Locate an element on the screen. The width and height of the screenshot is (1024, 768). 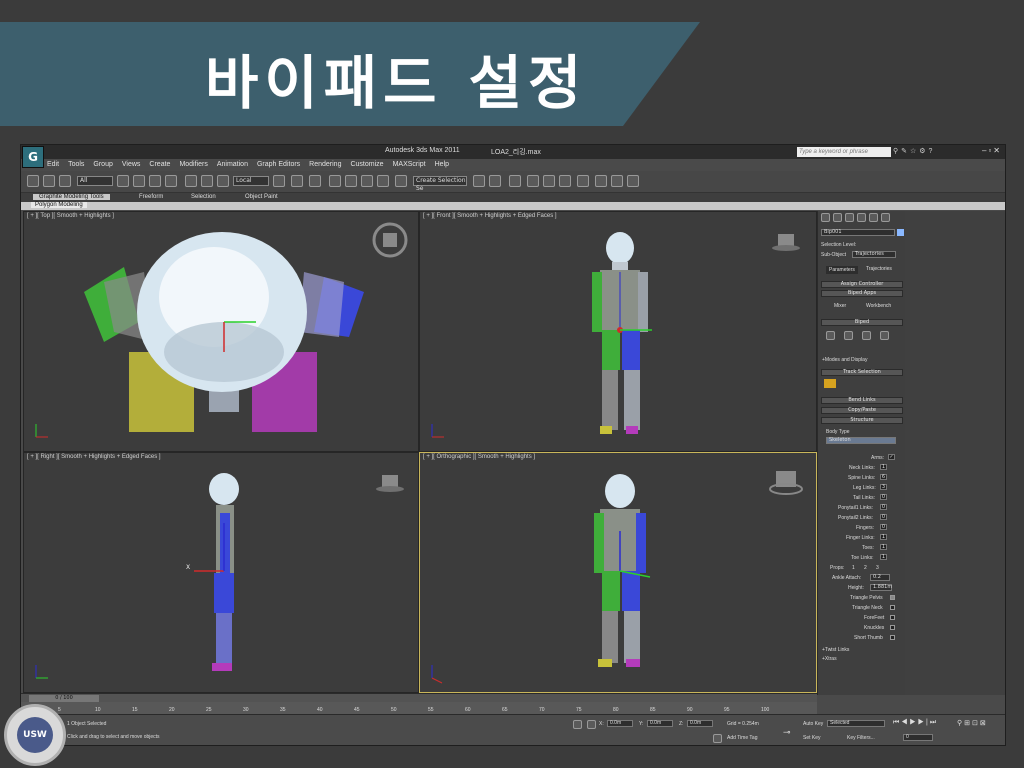
select-manipulate-icon is located at coordinates (297, 181).